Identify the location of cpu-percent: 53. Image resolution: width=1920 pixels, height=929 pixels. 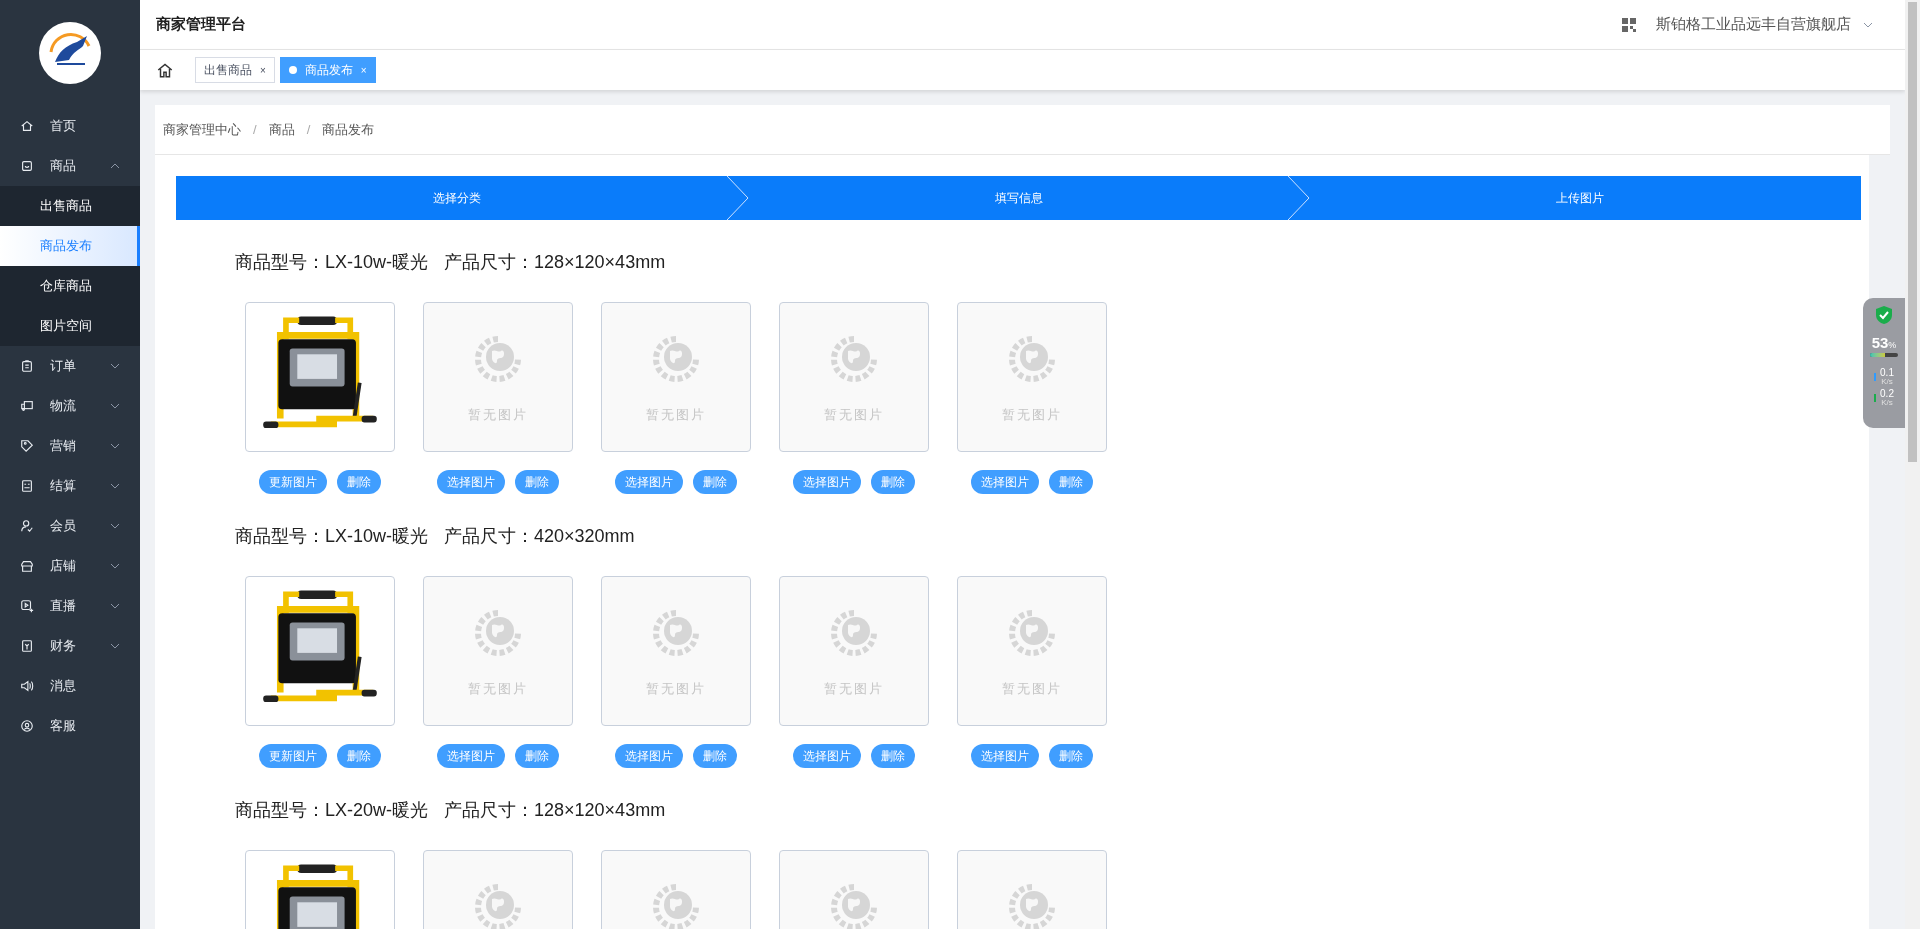
(1880, 342).